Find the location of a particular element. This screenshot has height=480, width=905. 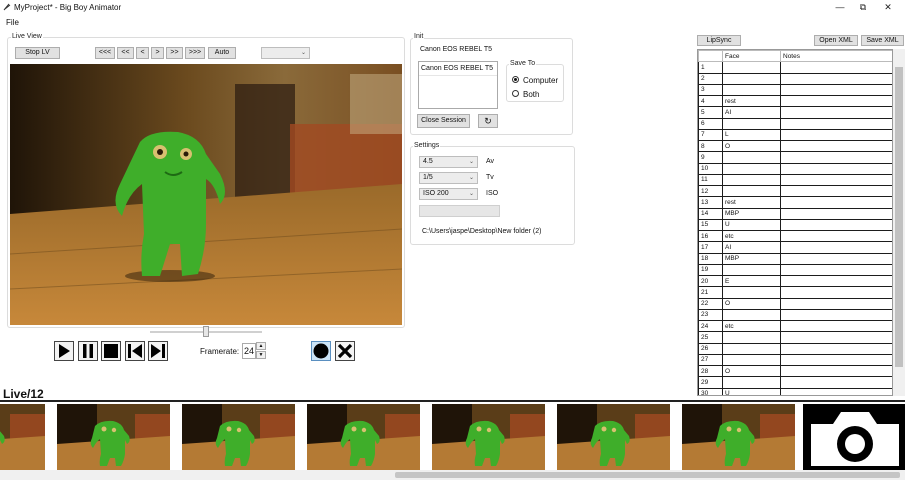

close-session-button: Close Session is located at coordinates (443, 121).